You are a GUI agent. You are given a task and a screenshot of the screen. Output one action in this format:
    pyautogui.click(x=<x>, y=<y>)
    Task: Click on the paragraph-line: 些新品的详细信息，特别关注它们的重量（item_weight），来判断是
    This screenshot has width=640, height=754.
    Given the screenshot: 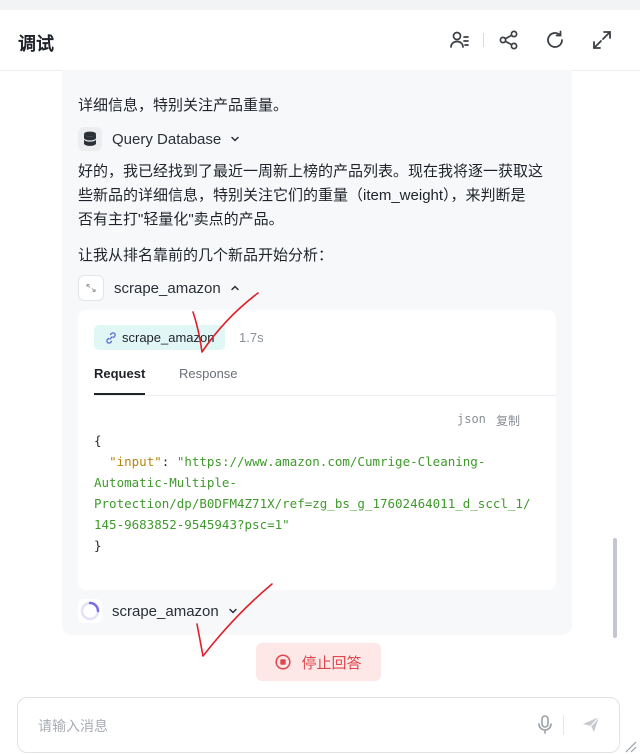 What is the action you would take?
    pyautogui.click(x=302, y=195)
    